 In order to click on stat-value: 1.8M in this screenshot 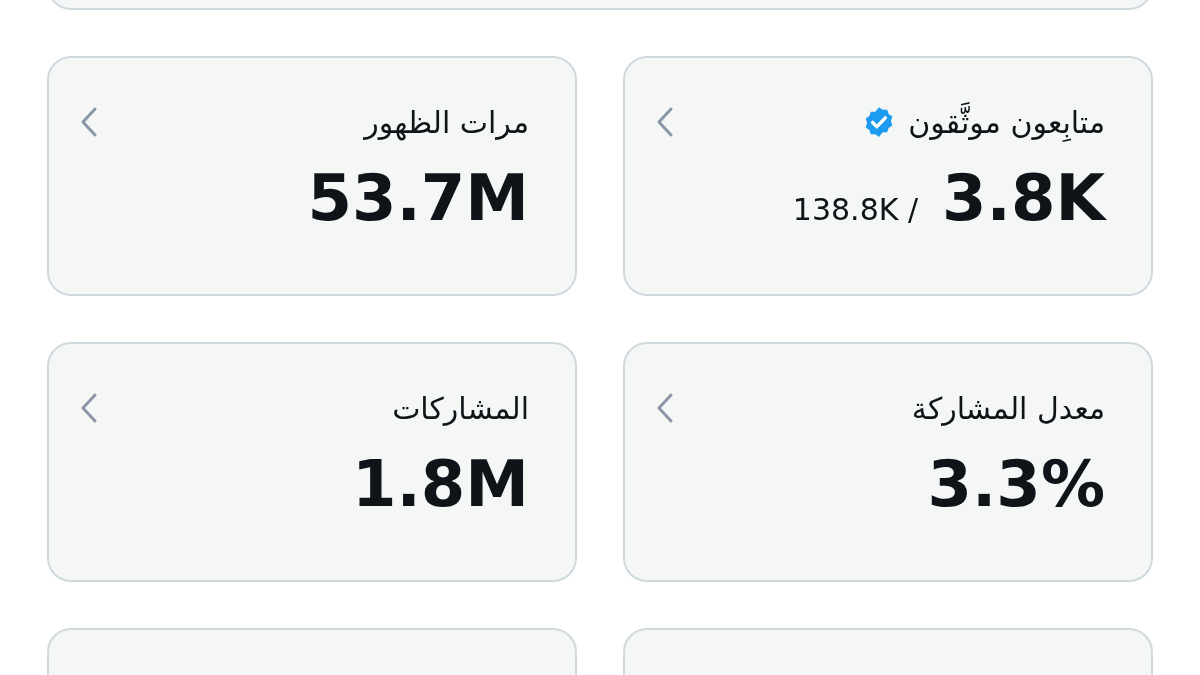, I will do `click(440, 484)`.